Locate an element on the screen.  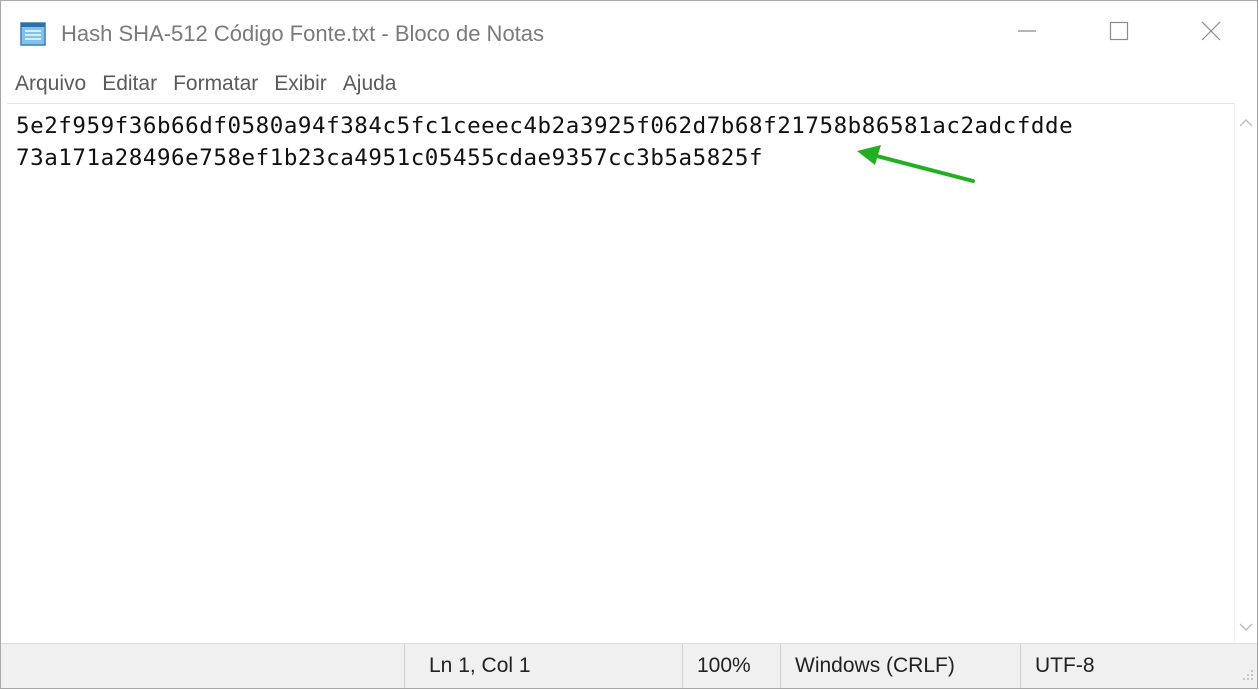
menu-arquivo: Arquivo is located at coordinates (47, 84).